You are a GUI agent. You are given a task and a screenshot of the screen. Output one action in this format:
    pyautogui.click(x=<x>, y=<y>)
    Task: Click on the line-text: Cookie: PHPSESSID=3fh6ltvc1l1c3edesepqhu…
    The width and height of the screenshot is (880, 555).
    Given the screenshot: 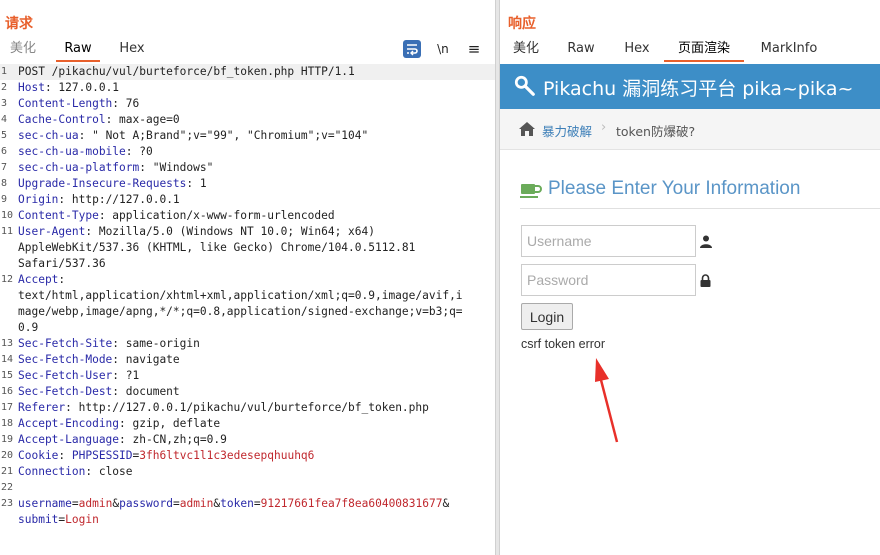 What is the action you would take?
    pyautogui.click(x=166, y=456)
    